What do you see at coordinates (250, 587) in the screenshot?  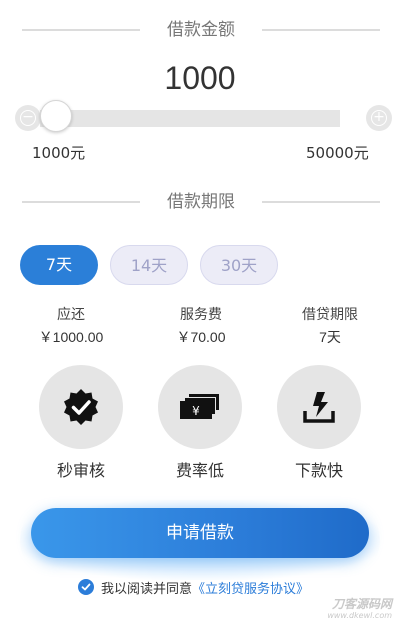 I see `service-agreement-link: 《立刻贷服务协议》` at bounding box center [250, 587].